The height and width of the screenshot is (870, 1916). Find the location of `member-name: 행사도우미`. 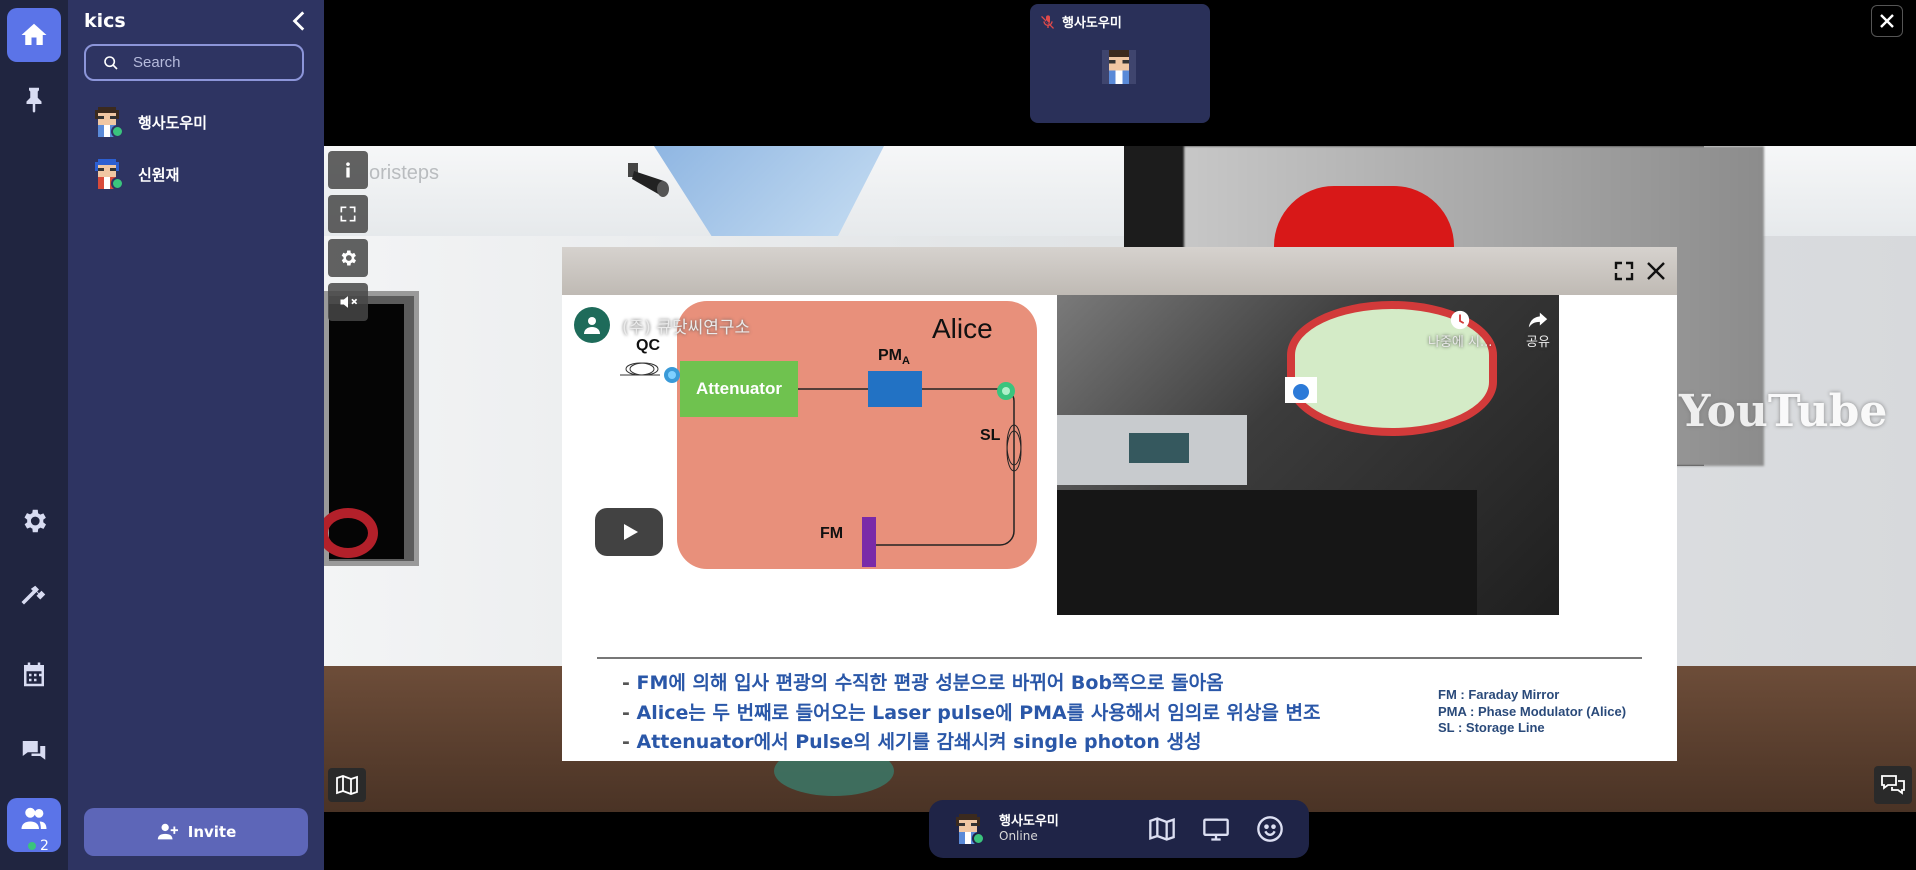

member-name: 행사도우미 is located at coordinates (173, 122).